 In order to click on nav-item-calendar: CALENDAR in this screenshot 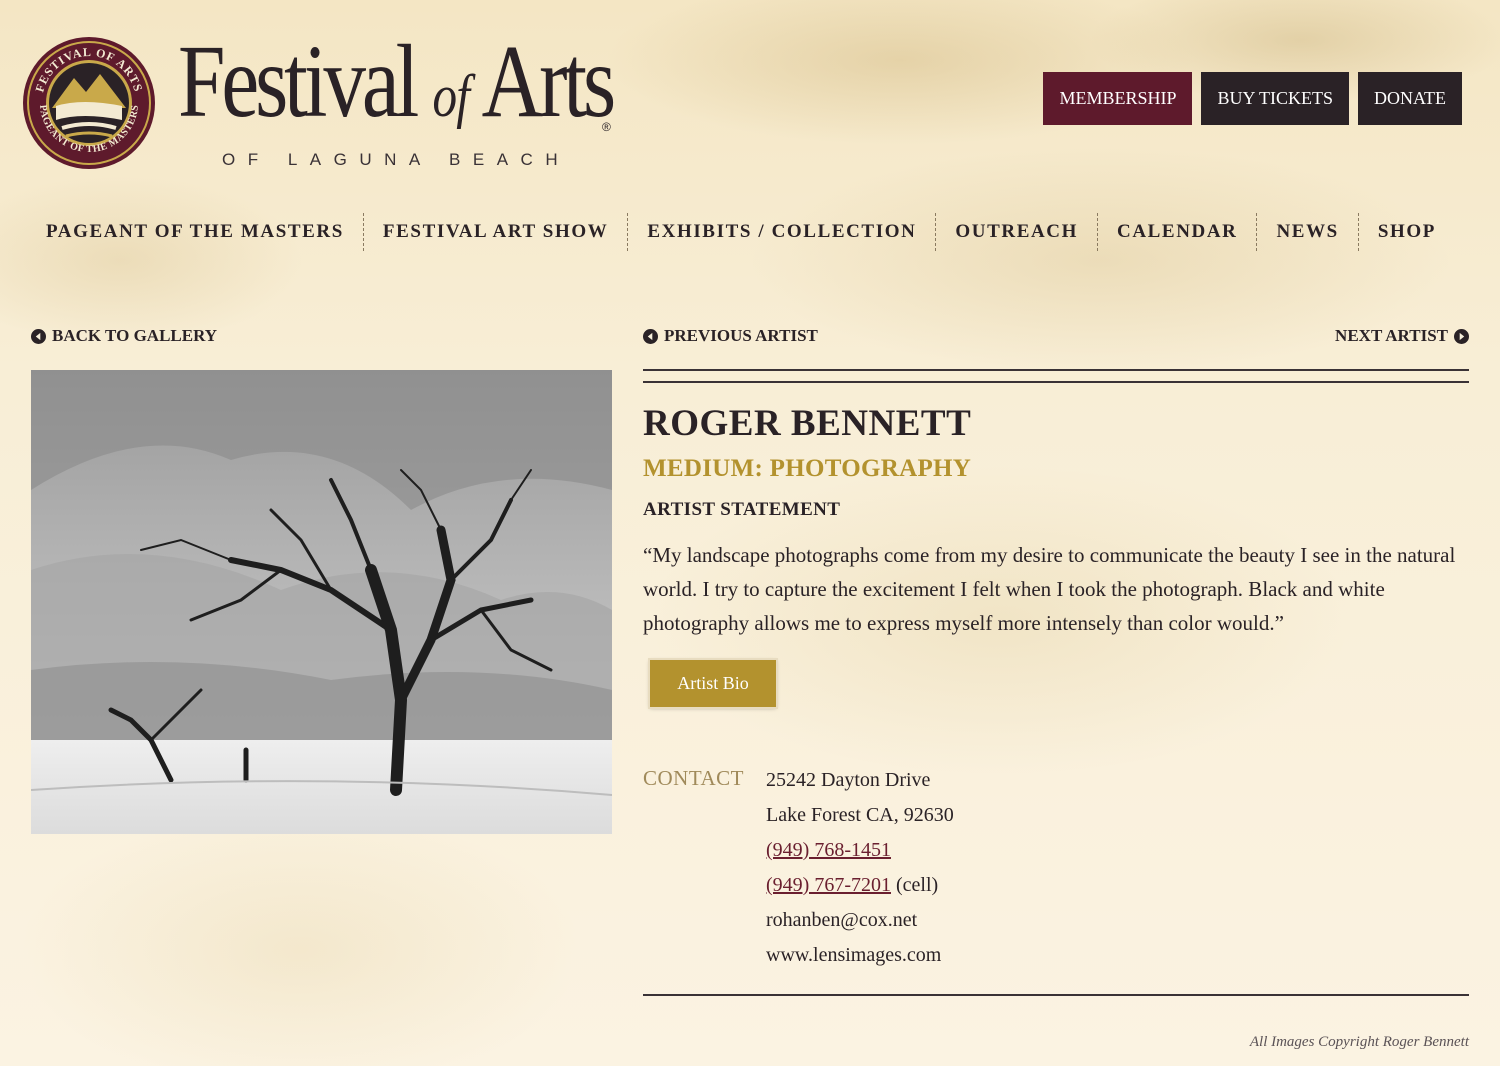, I will do `click(1177, 232)`.